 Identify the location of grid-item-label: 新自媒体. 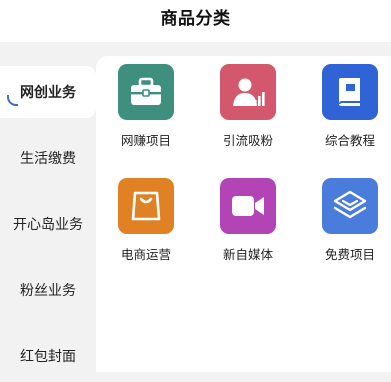
(247, 254).